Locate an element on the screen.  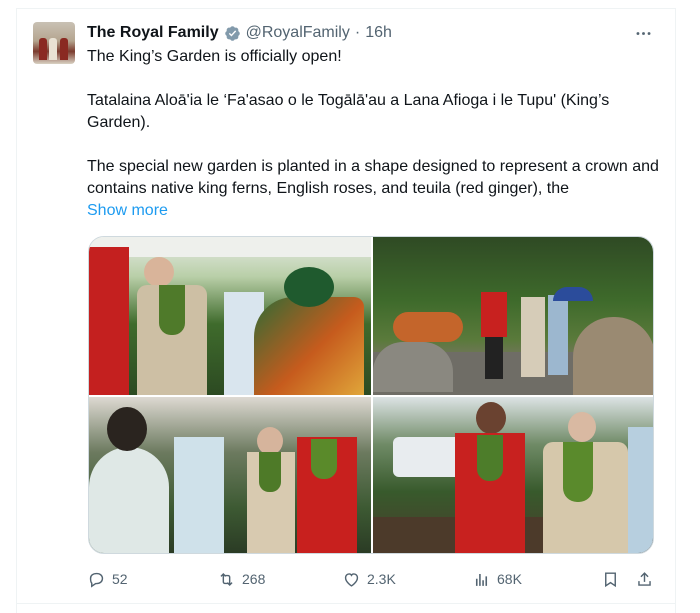
reply-count: 52 is located at coordinates (120, 579).